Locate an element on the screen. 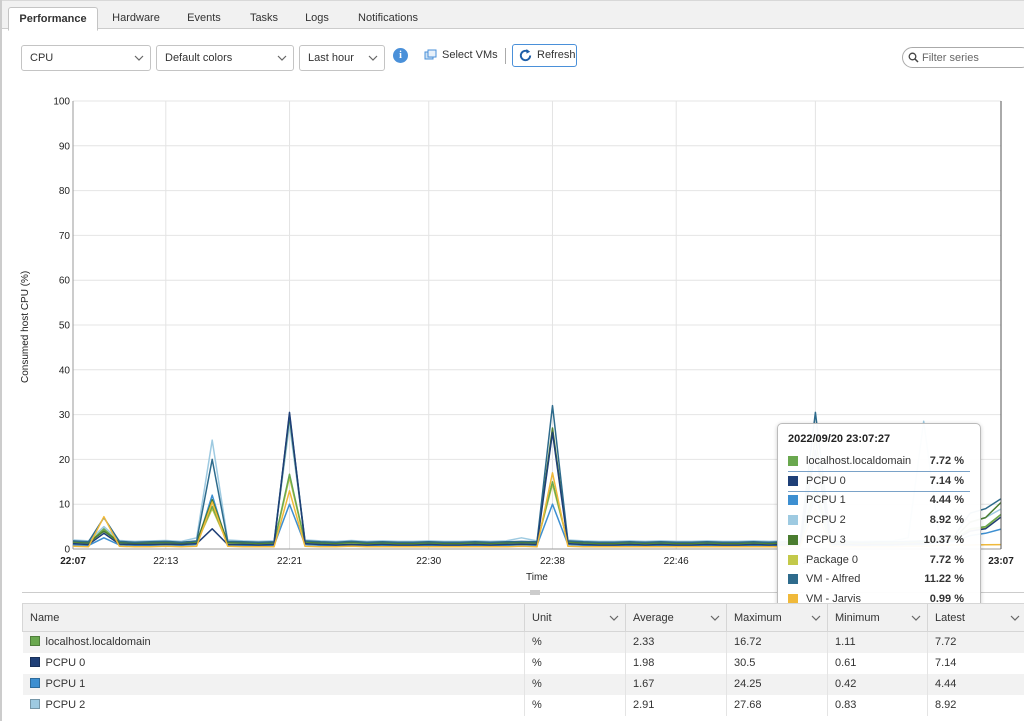 Image resolution: width=1024 pixels, height=721 pixels. y-tick-label: 20 is located at coordinates (65, 460).